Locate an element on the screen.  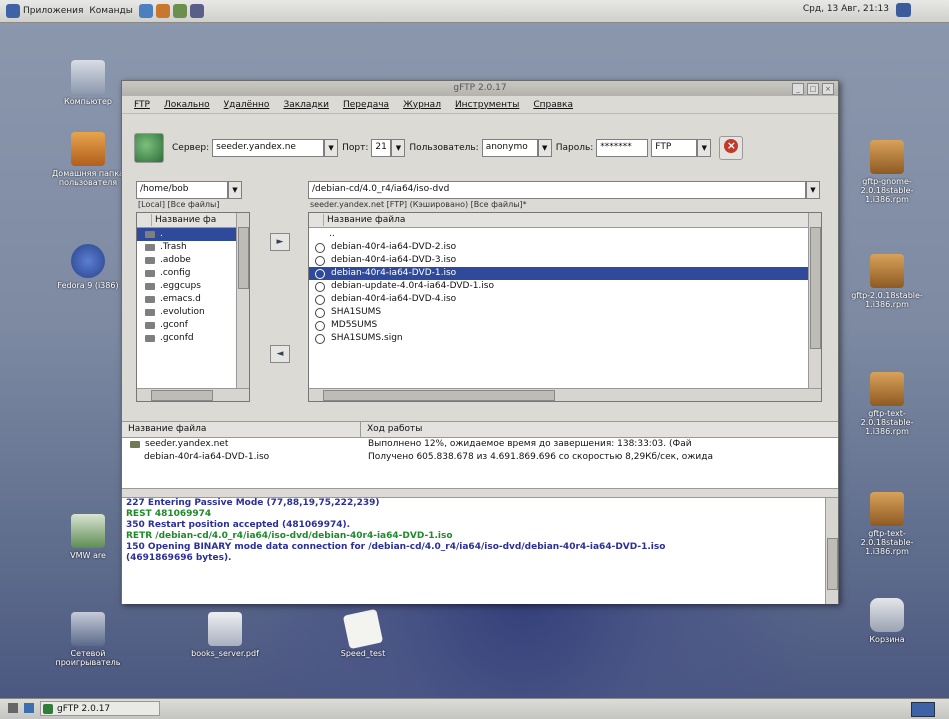
connect-icon is located at coordinates (149, 148).